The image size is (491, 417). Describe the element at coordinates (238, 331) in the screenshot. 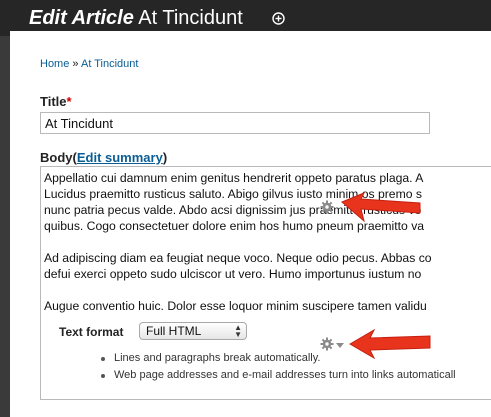

I see `select-arrows-icon: ▲ ▼` at that location.